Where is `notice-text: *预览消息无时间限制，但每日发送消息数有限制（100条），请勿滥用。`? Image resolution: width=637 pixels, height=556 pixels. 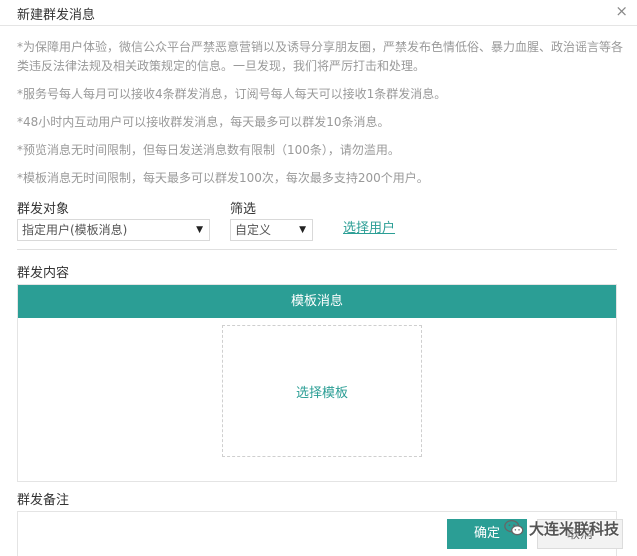
notice-text: *预览消息无时间限制，但每日发送消息数有限制（100条），请勿滥用。 is located at coordinates (208, 150).